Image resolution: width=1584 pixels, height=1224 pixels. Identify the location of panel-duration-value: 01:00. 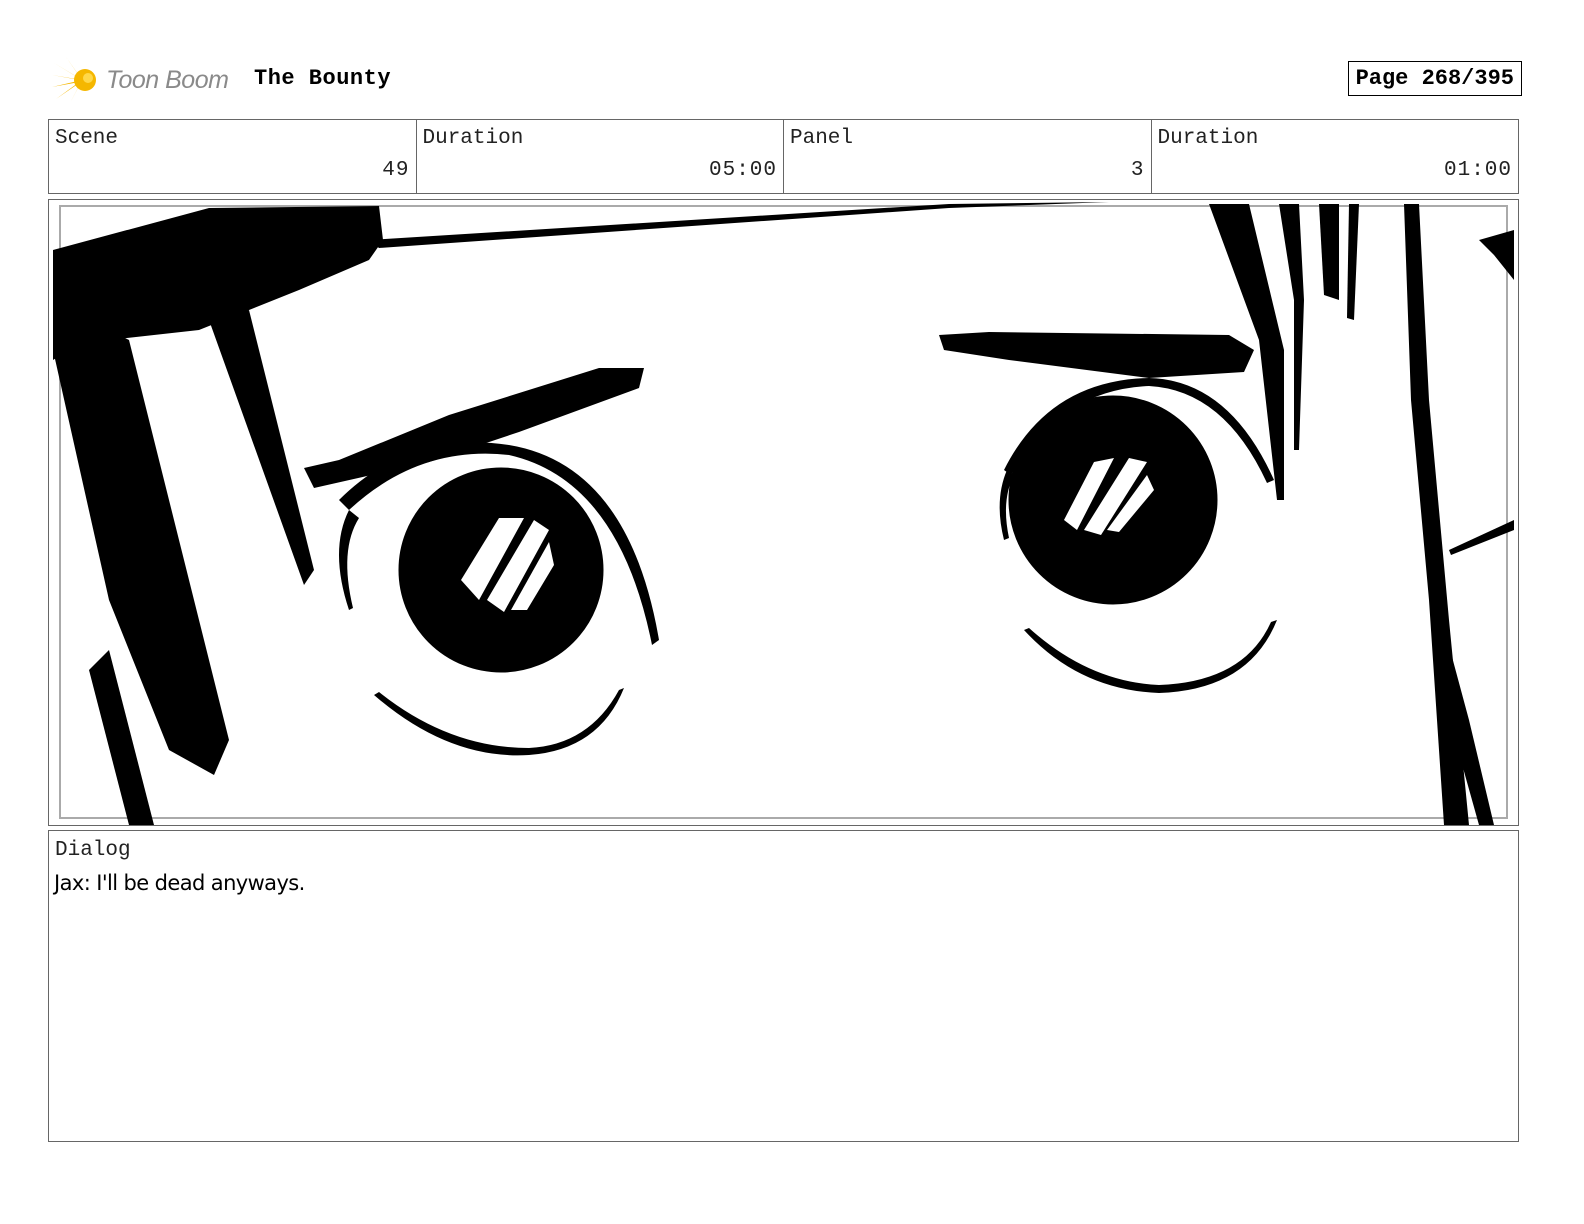
(1477, 170).